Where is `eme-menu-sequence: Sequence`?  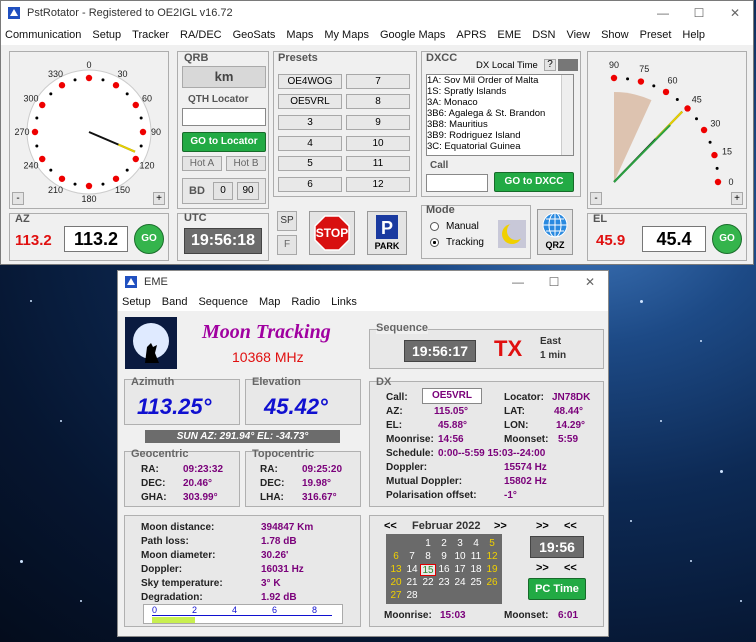 eme-menu-sequence: Sequence is located at coordinates (223, 302).